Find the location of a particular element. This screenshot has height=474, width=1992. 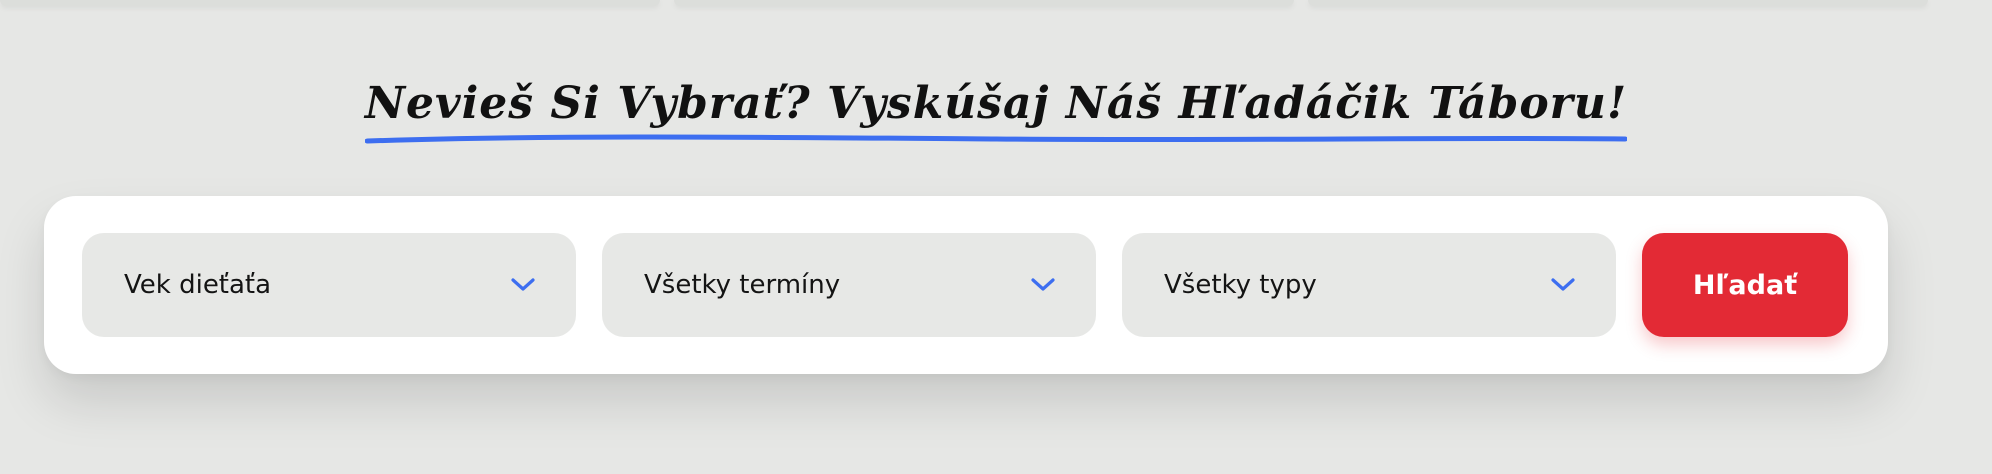

filter-select-child-age: Vek dieťaťa is located at coordinates (329, 285).